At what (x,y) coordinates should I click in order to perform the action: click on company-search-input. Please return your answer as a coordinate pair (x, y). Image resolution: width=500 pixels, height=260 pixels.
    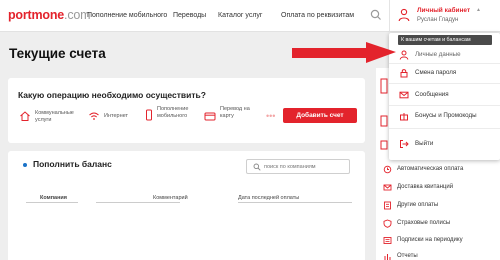
    Looking at the image, I should click on (306, 166).